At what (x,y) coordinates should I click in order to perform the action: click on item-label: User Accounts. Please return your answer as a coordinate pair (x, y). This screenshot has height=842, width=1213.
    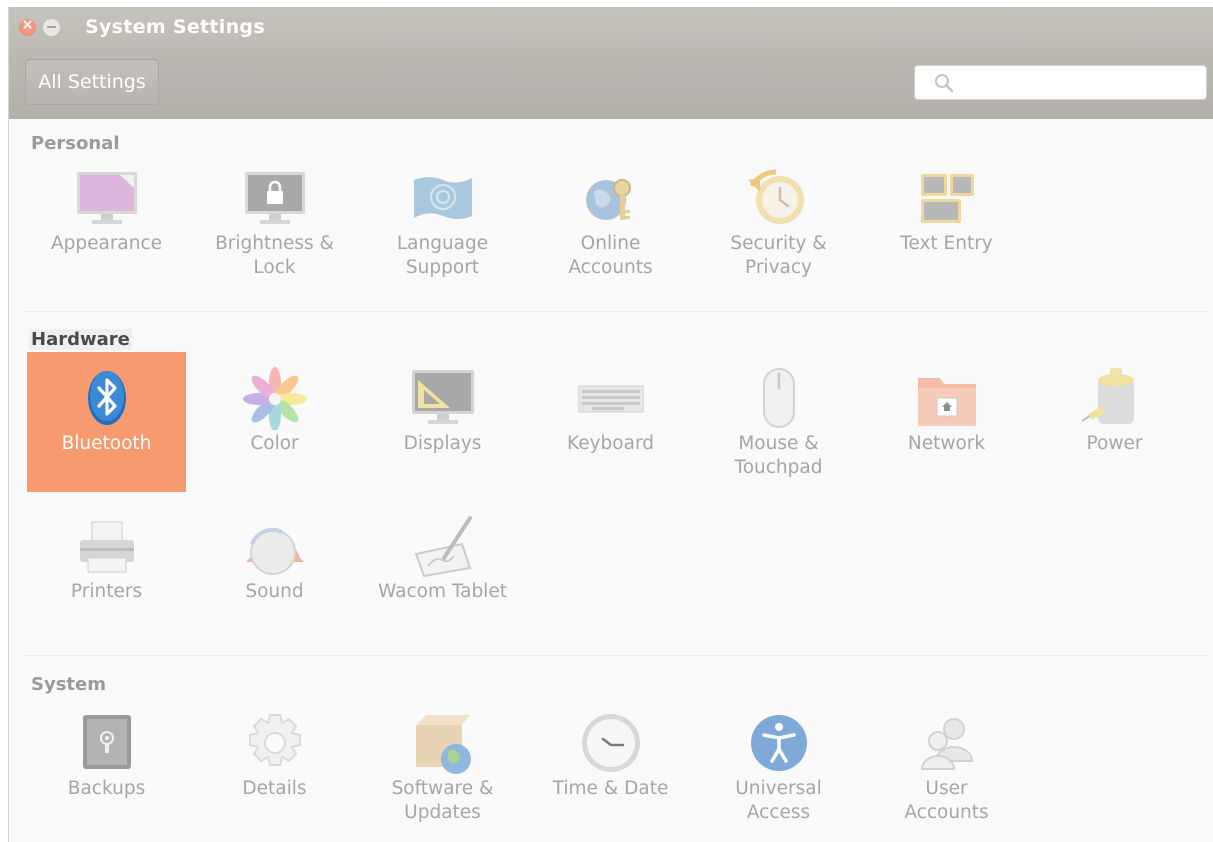
    Looking at the image, I should click on (946, 800).